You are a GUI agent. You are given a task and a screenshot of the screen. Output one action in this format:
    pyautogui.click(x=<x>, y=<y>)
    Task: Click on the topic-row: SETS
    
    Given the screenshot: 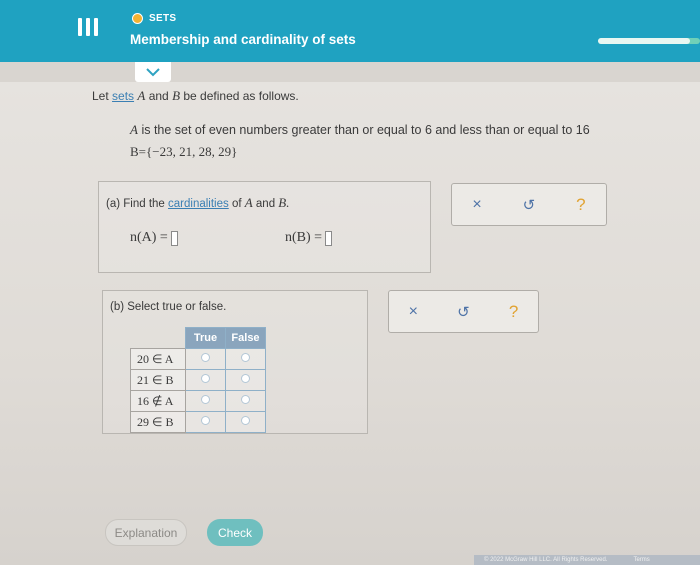 What is the action you would take?
    pyautogui.click(x=154, y=18)
    